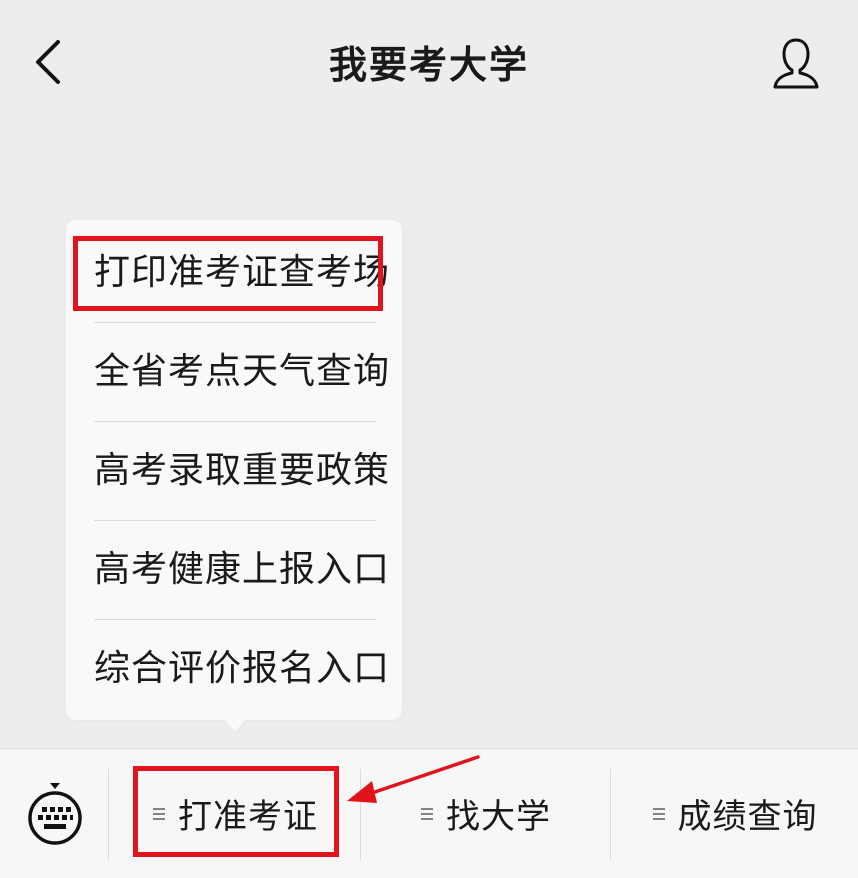 The image size is (858, 878). What do you see at coordinates (241, 570) in the screenshot?
I see `menu-item-health-report: 高考健康上报入口` at bounding box center [241, 570].